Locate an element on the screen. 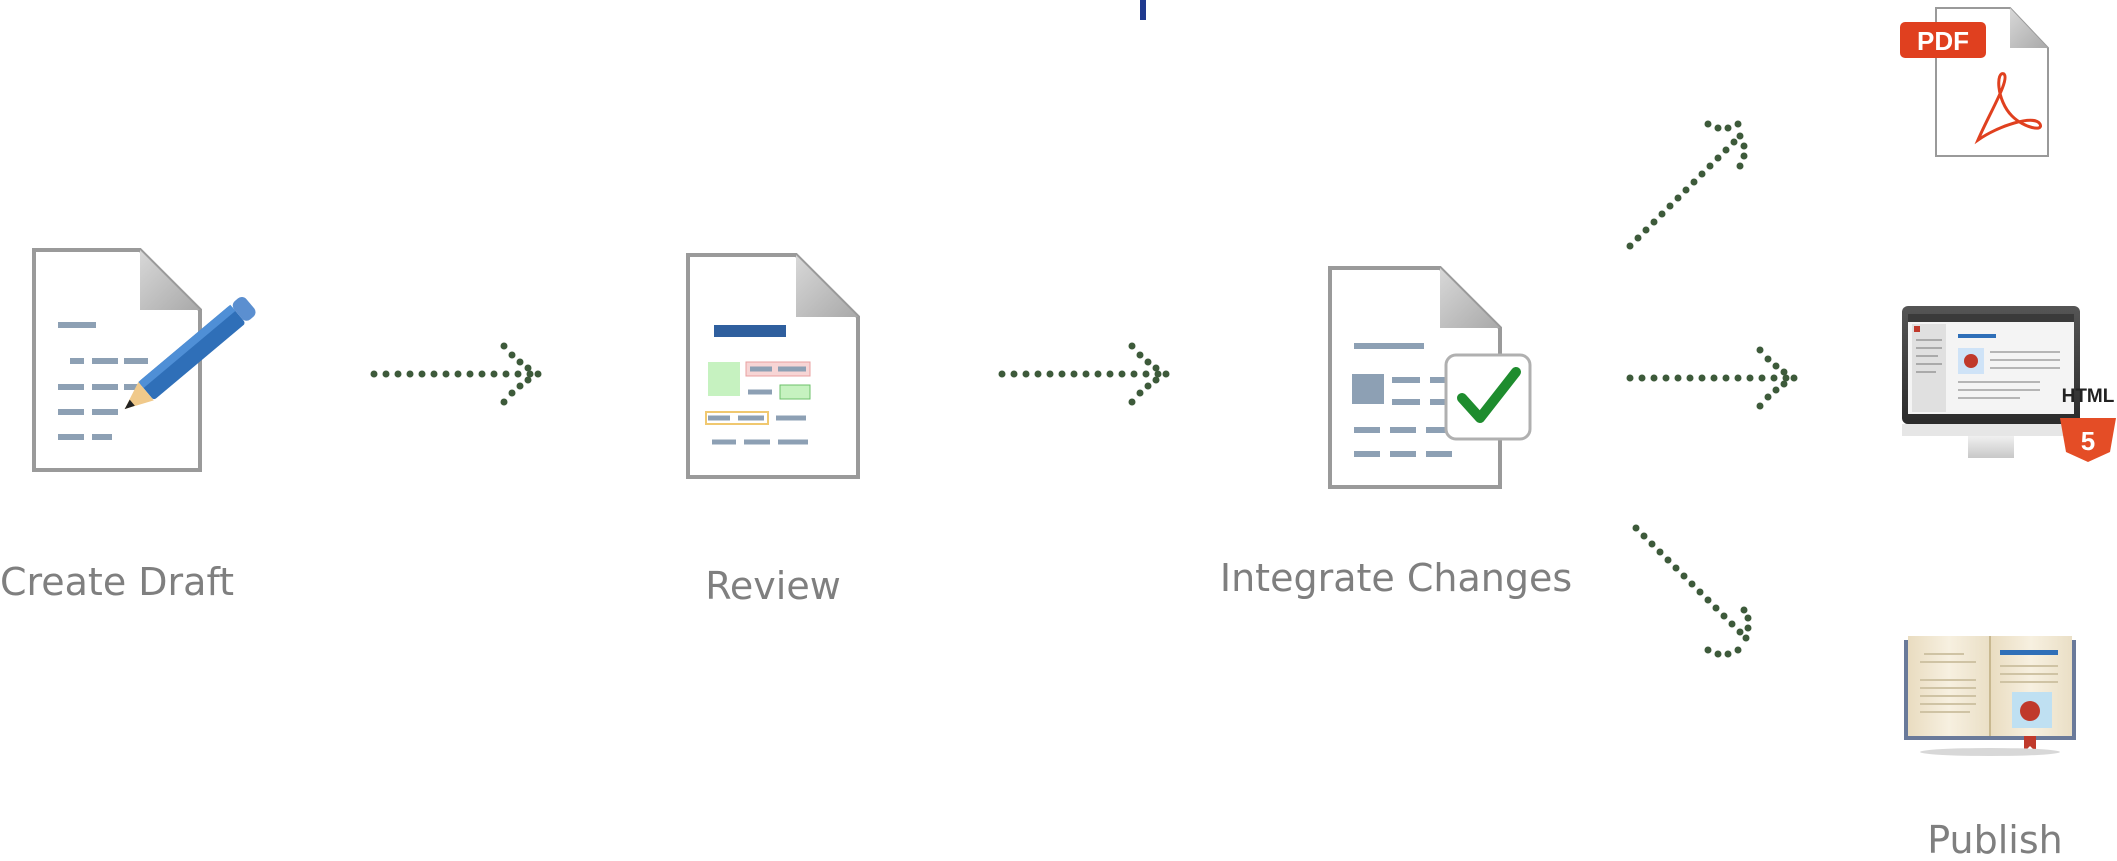 This screenshot has height=861, width=2117. arrow-draft-to-review is located at coordinates (456, 374).